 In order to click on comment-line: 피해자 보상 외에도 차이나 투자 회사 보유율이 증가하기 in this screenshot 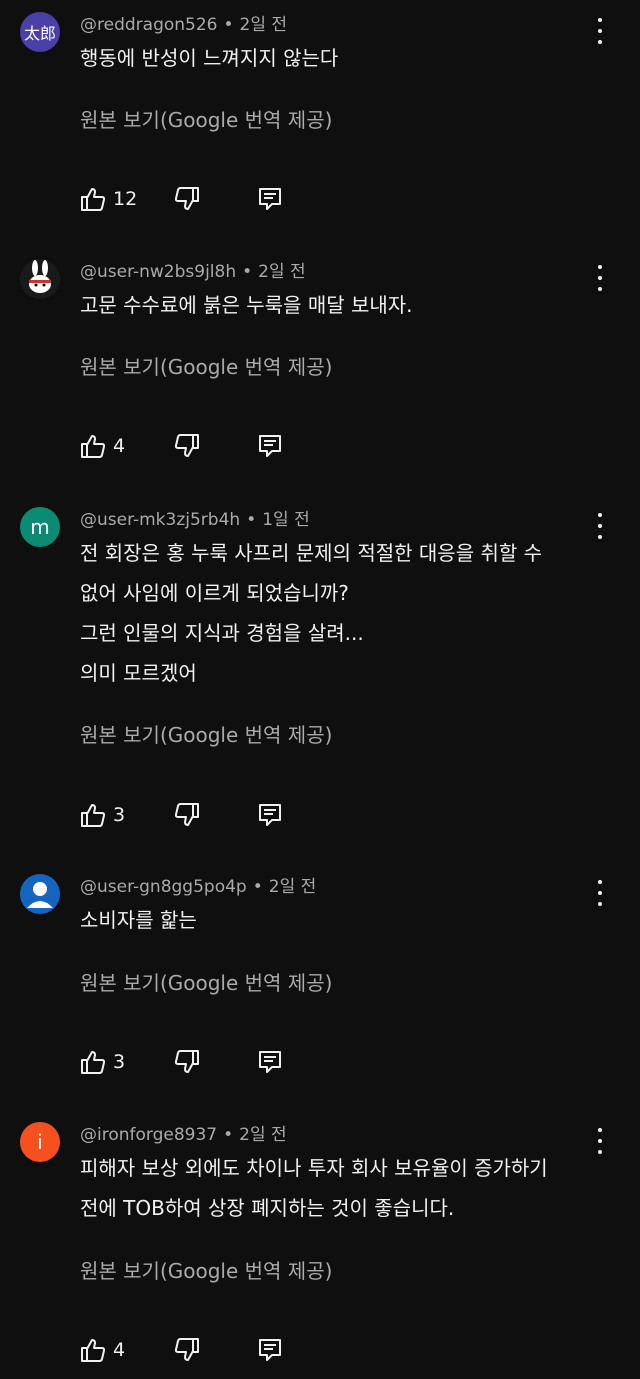, I will do `click(314, 1168)`.